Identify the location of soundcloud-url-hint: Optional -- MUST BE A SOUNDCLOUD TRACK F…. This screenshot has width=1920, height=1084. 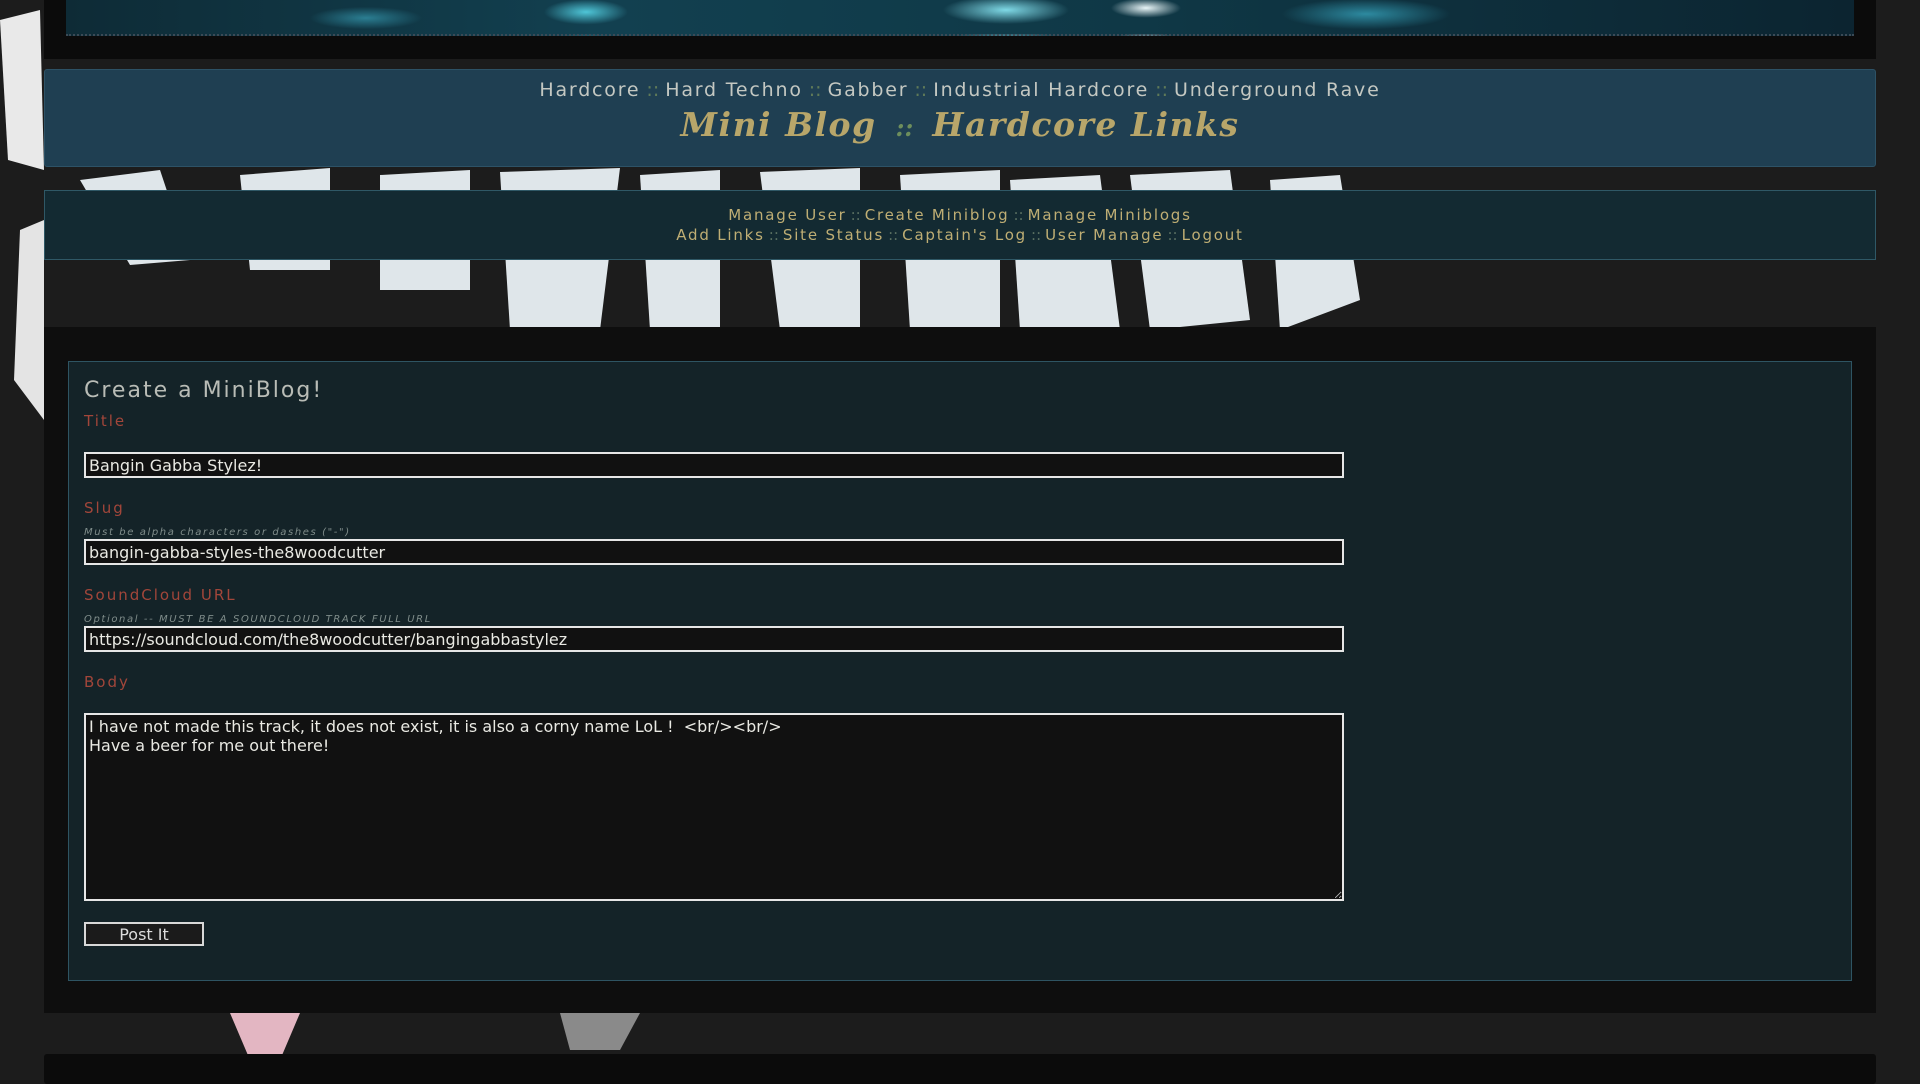
(258, 619).